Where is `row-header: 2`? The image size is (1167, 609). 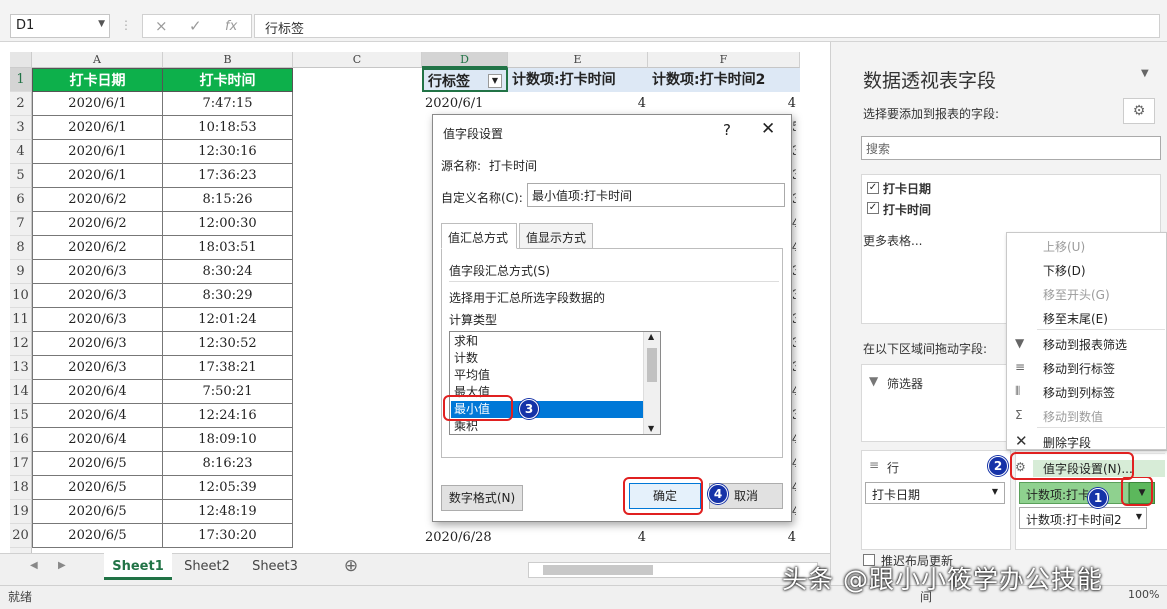
row-header: 2 is located at coordinates (21, 104).